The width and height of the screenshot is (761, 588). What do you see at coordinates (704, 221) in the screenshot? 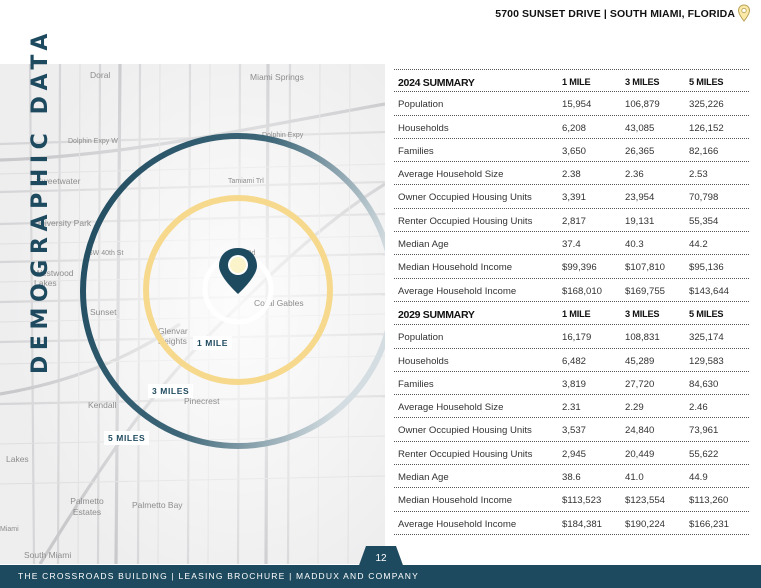
I see `row-value: 55,354` at bounding box center [704, 221].